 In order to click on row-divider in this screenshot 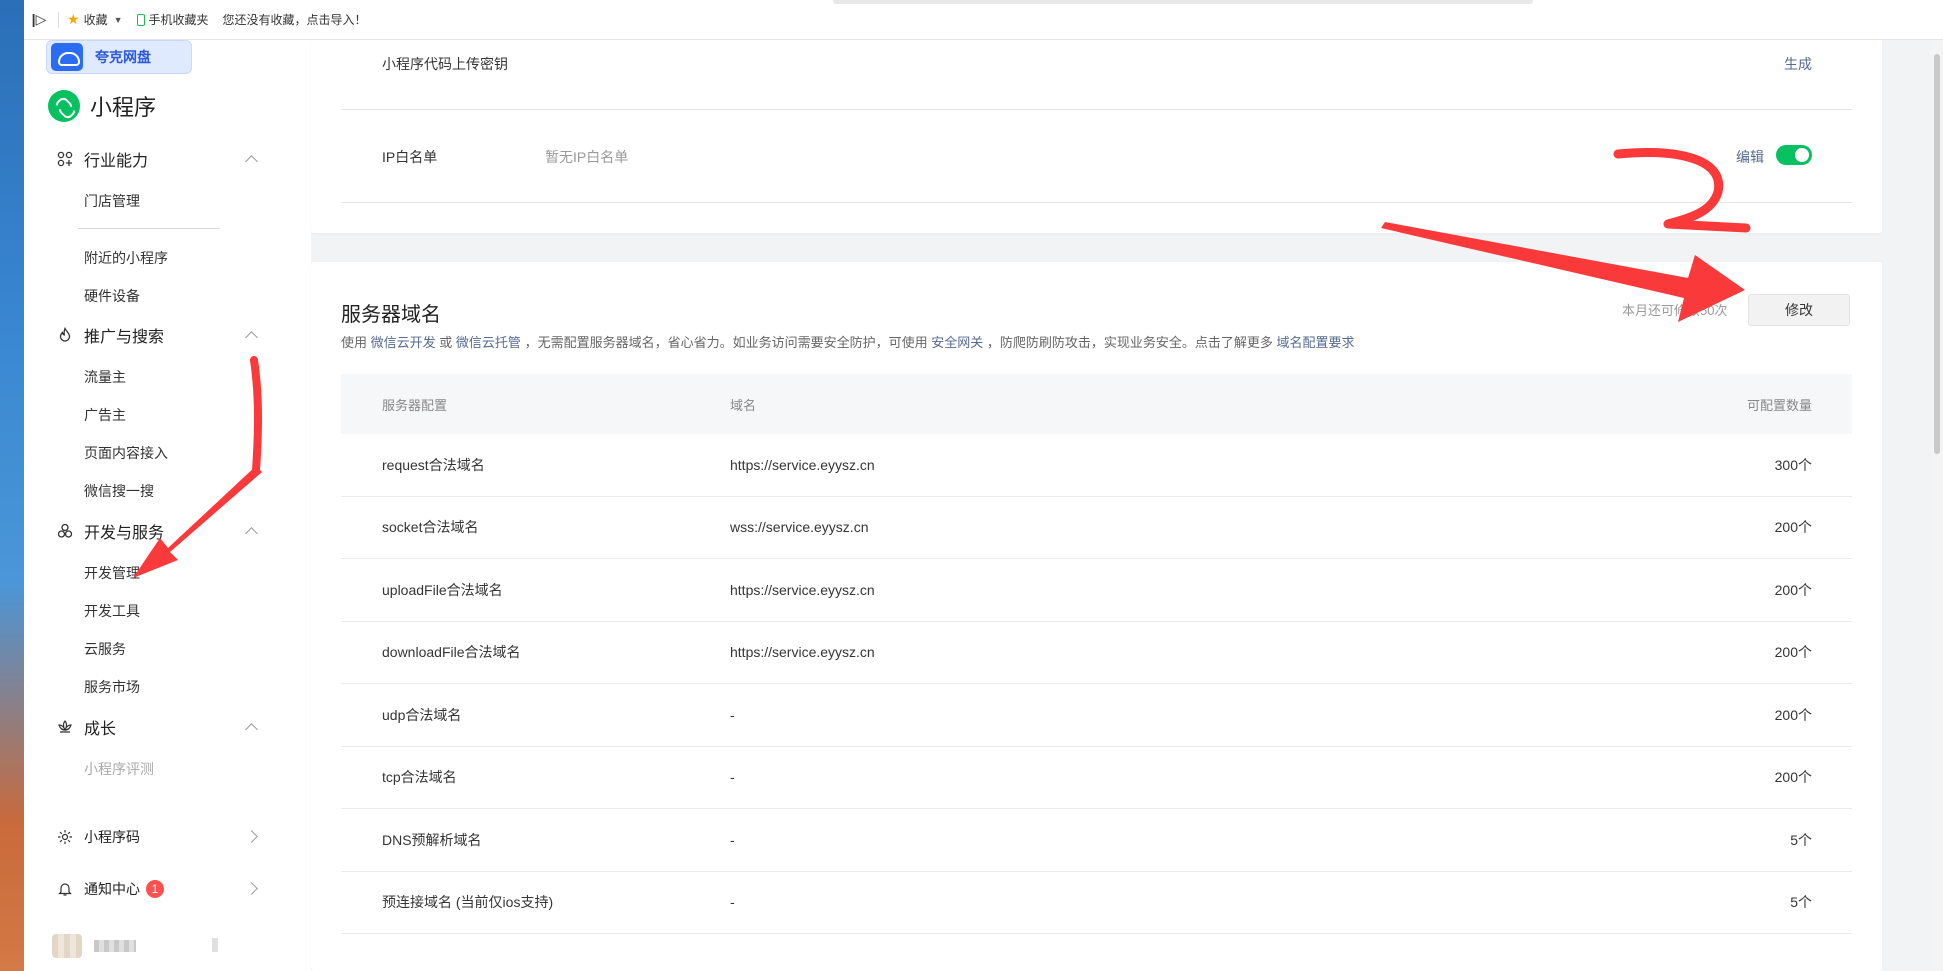, I will do `click(1096, 109)`.